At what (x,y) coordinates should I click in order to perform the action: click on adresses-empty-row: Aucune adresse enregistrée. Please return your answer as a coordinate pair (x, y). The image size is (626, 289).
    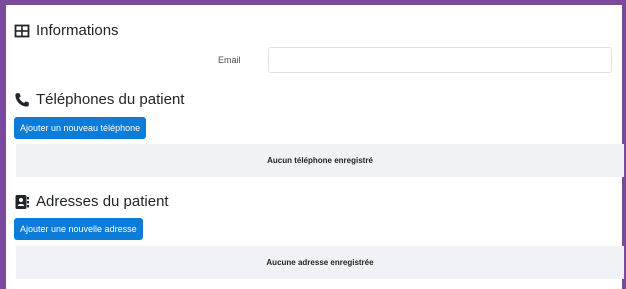
    Looking at the image, I should click on (320, 262).